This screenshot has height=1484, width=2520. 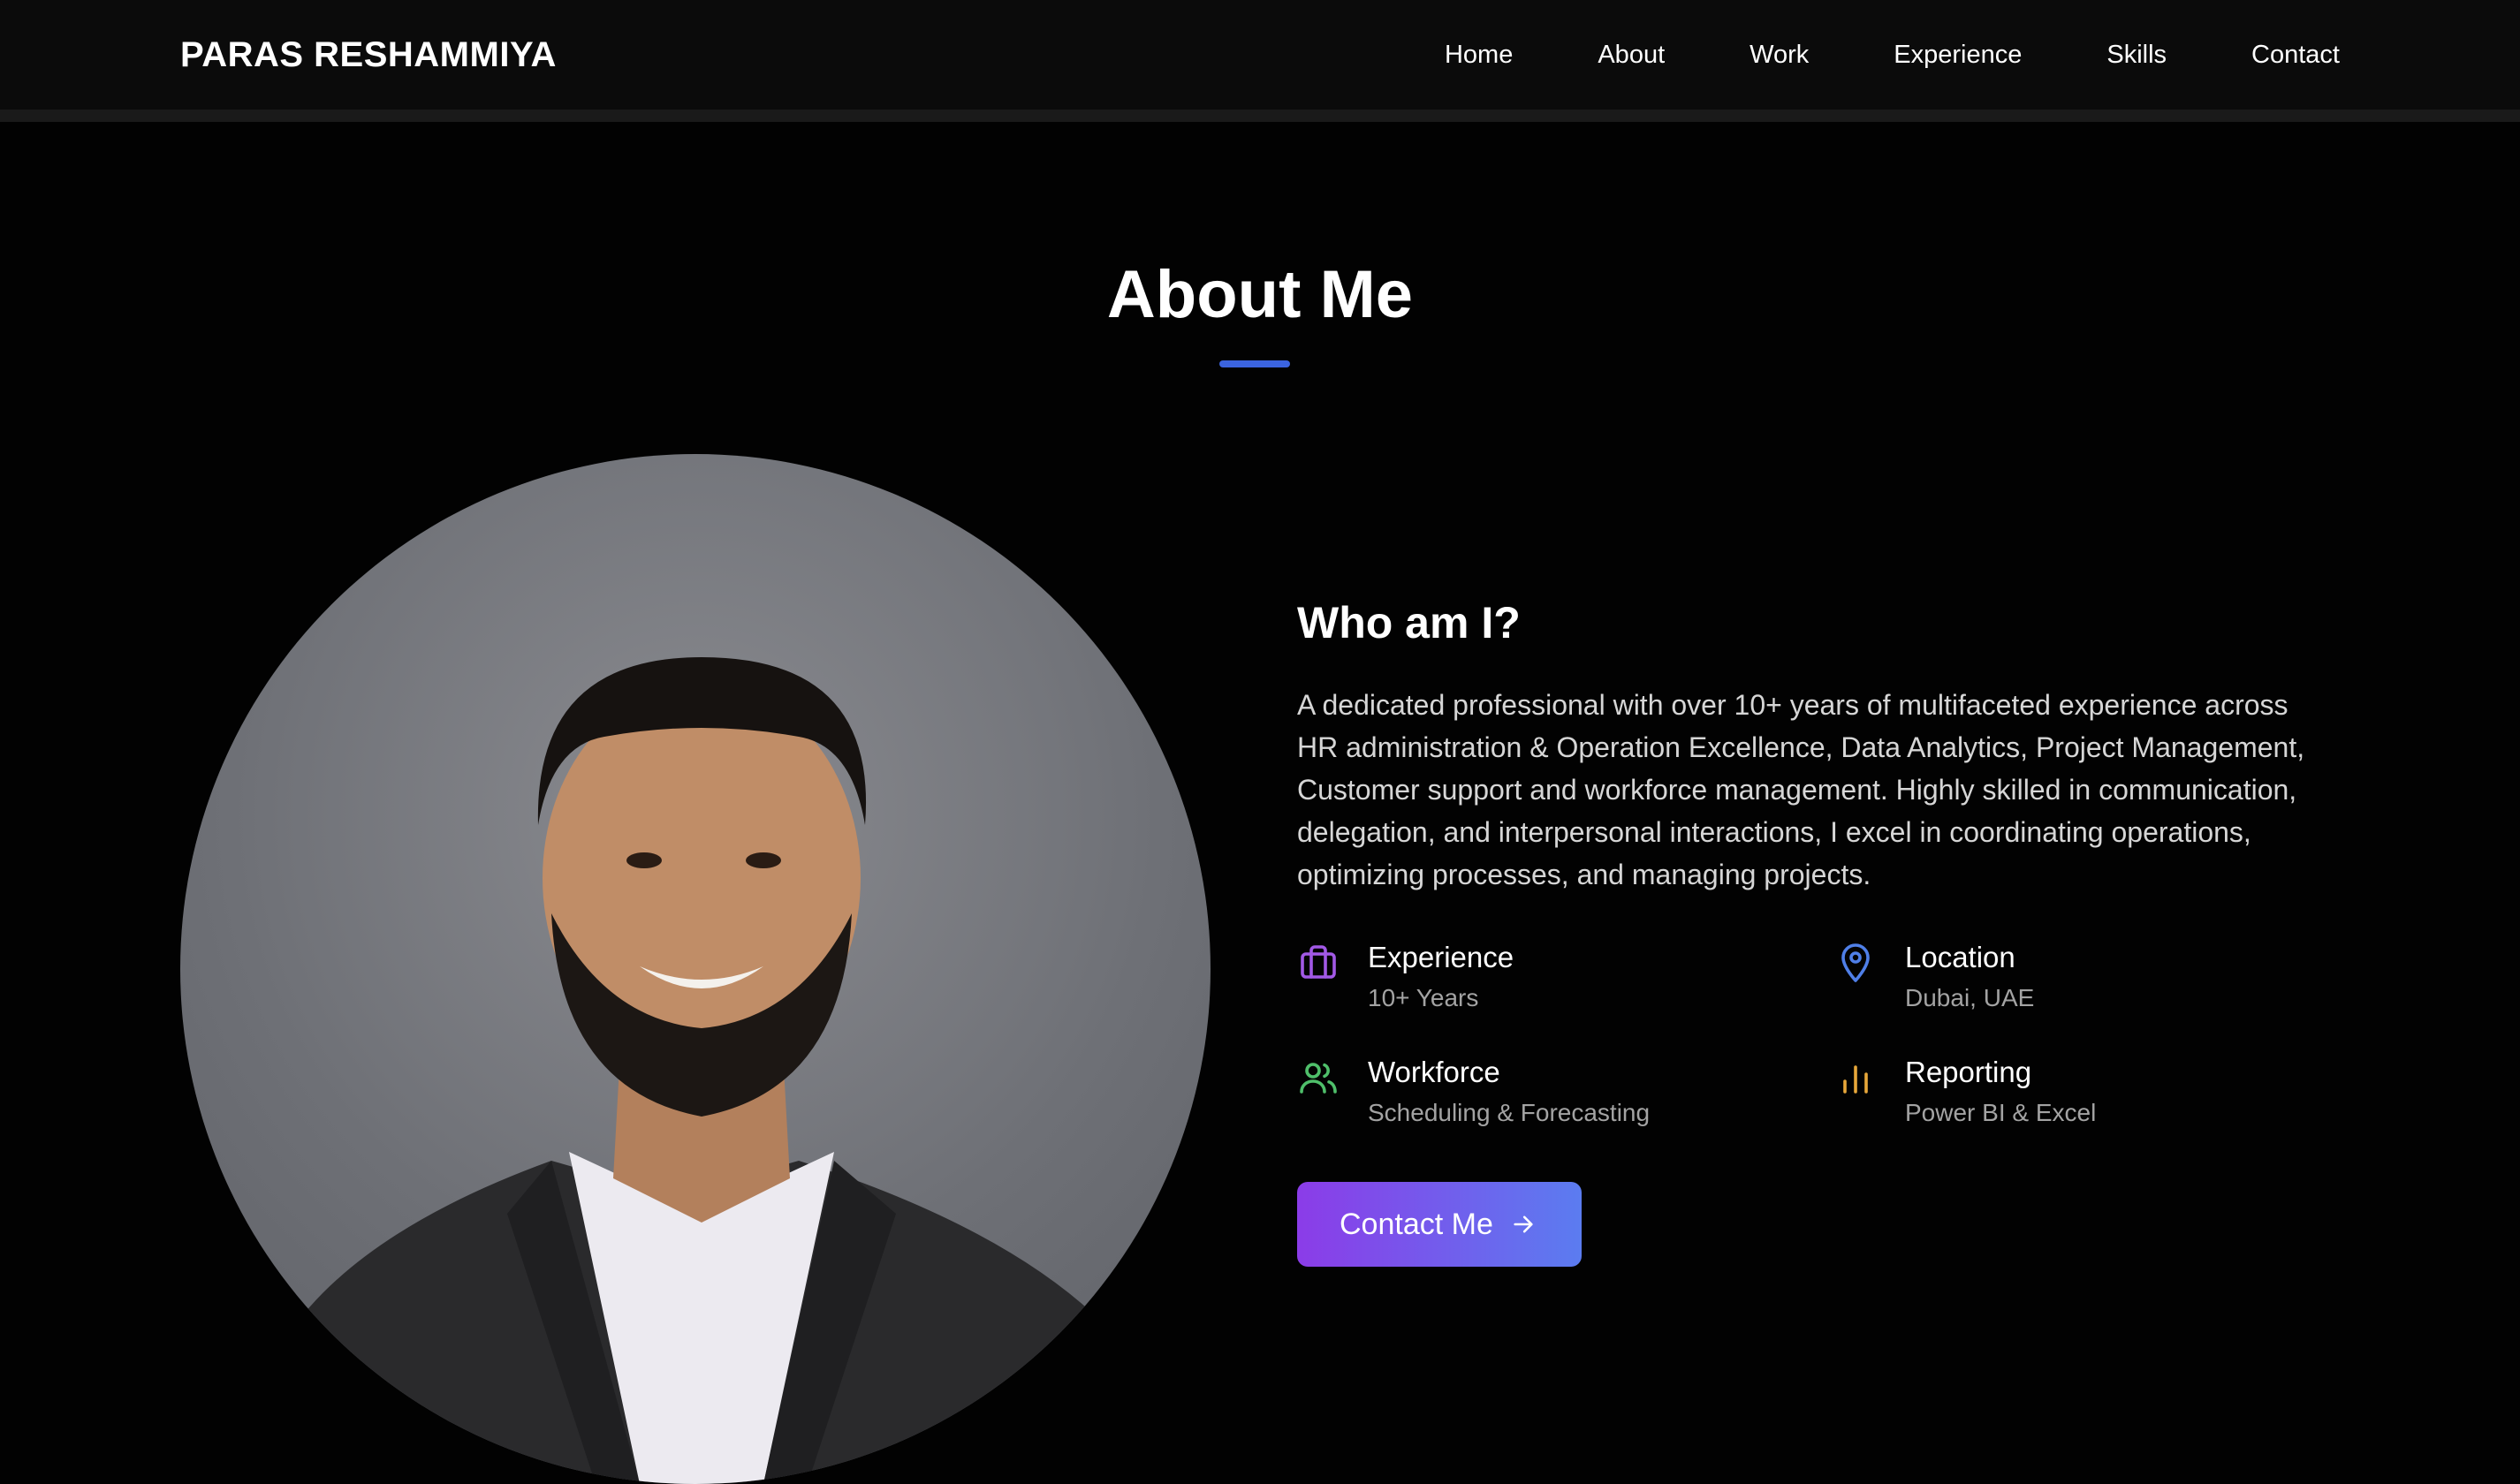 What do you see at coordinates (1970, 997) in the screenshot?
I see `fact-value: Dubai, UAE` at bounding box center [1970, 997].